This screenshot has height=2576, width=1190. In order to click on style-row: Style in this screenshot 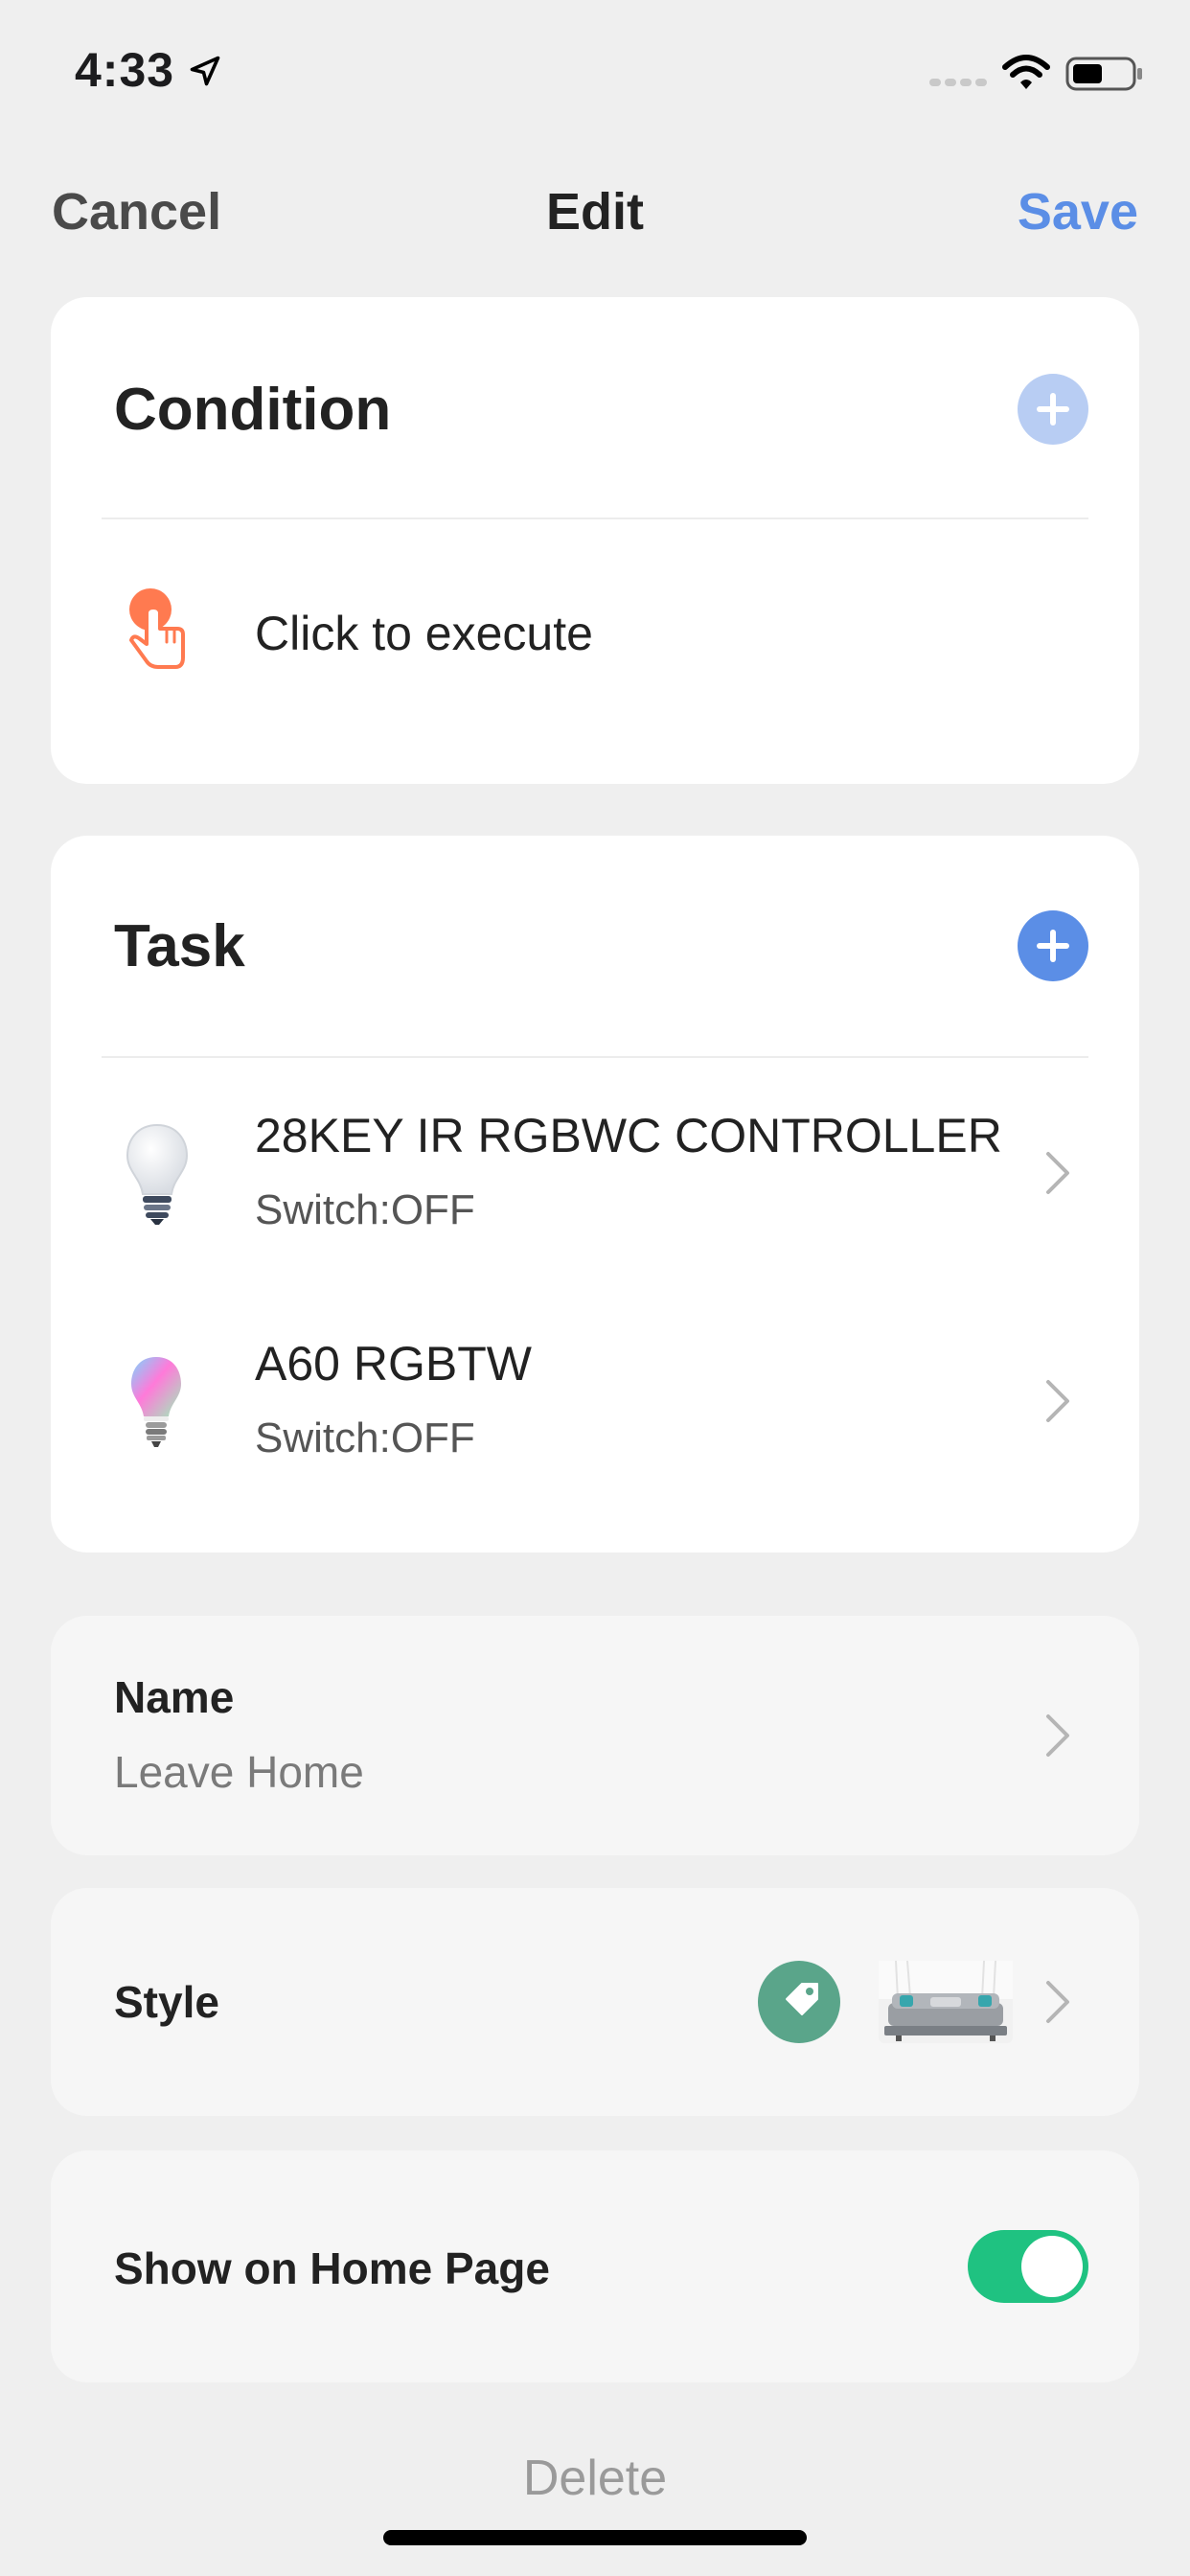, I will do `click(595, 2002)`.